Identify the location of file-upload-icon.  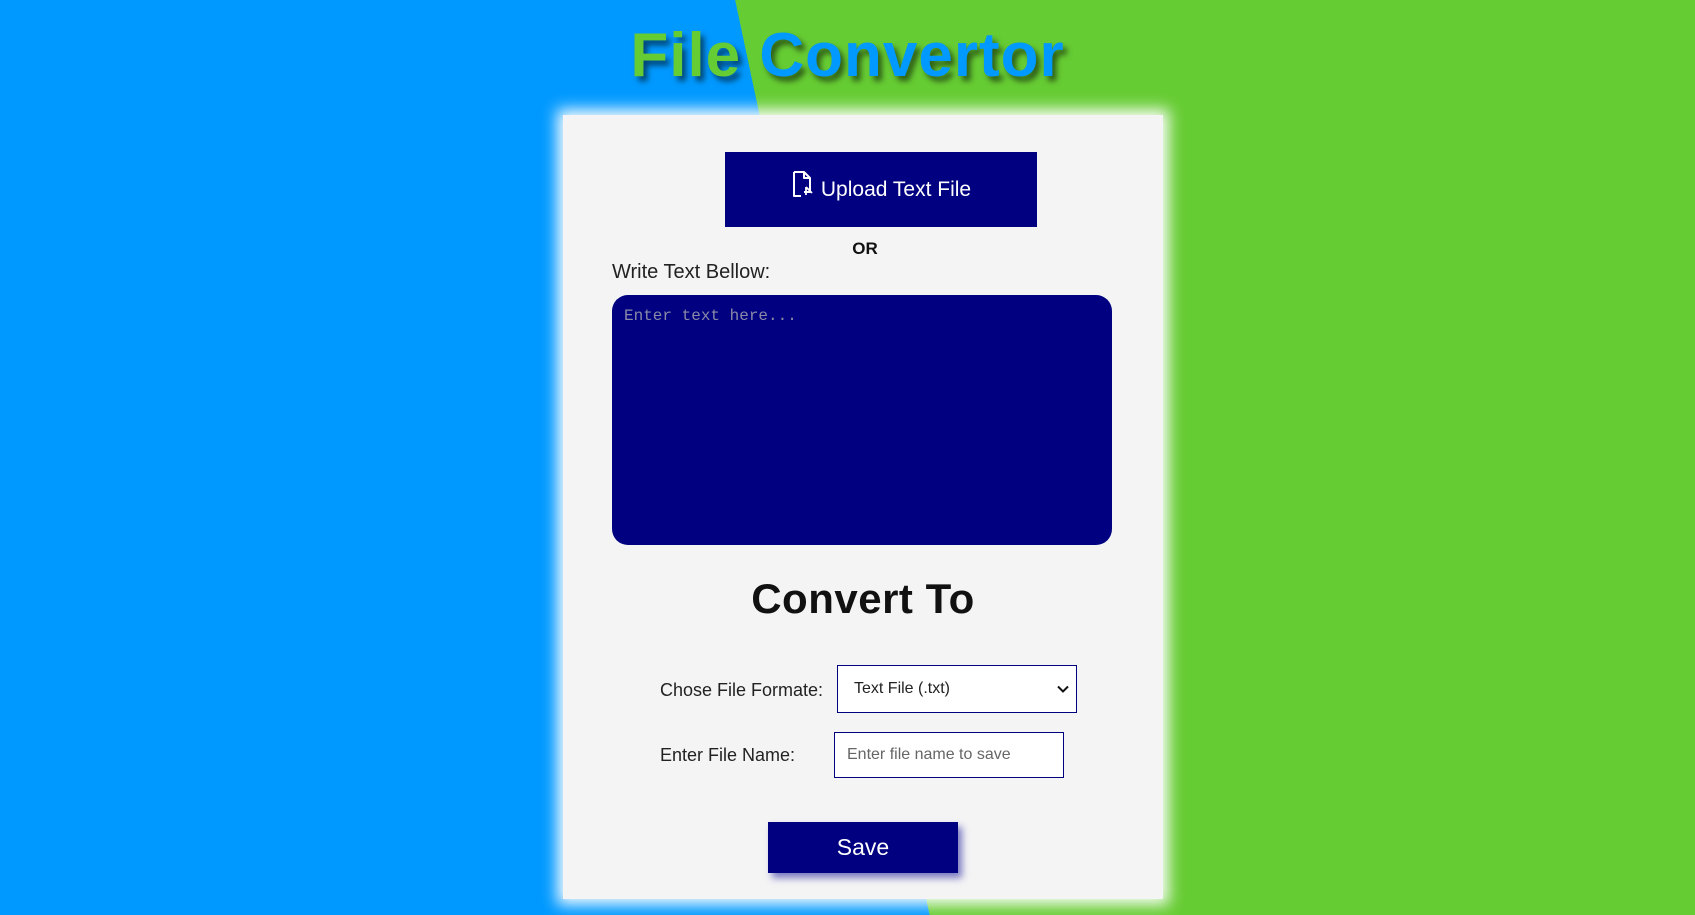
(803, 185).